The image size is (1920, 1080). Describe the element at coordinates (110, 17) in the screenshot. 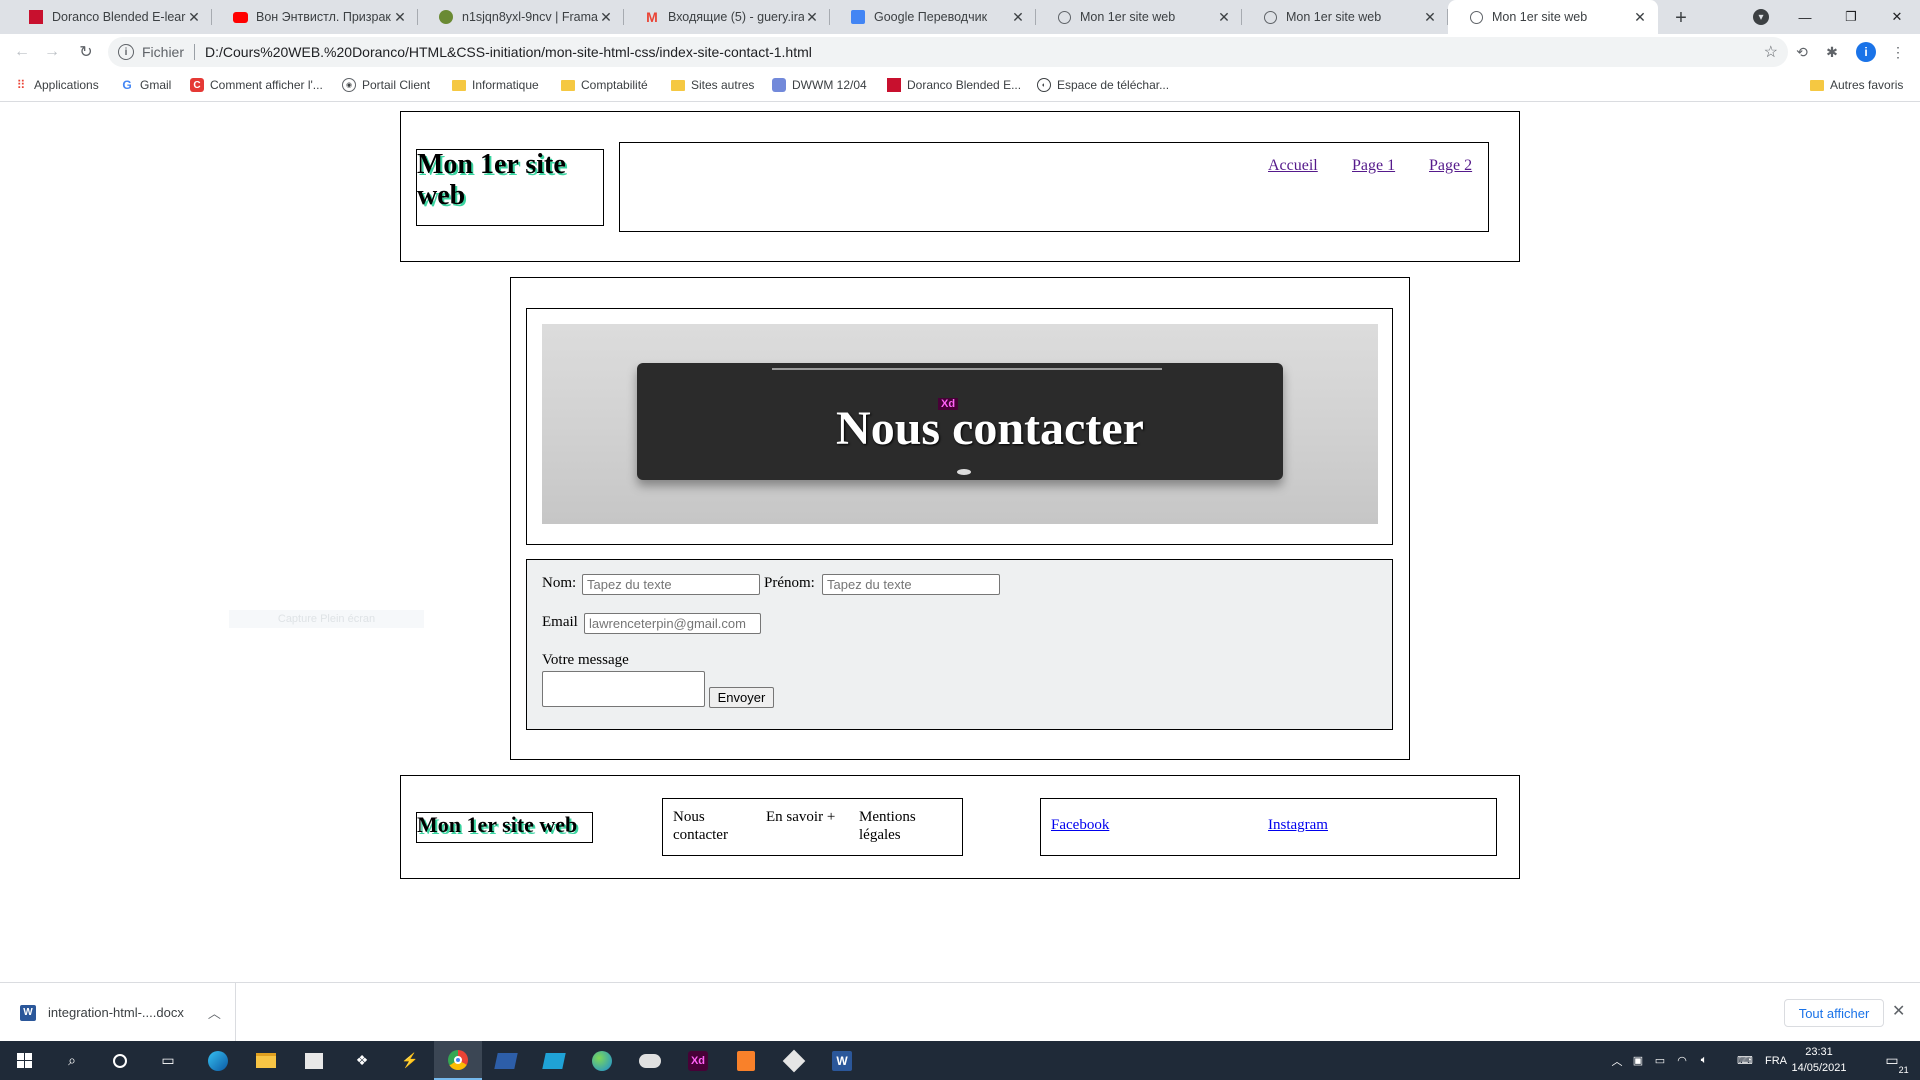

I see `browser-tab: Doranco Blended E-learnin ✕` at that location.